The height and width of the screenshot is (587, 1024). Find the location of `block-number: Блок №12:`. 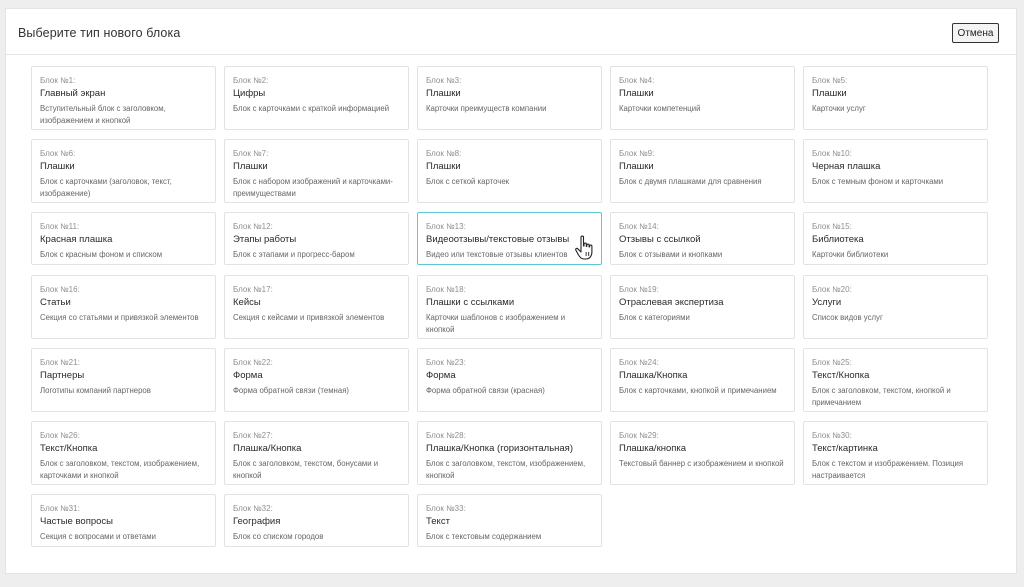

block-number: Блок №12: is located at coordinates (253, 226).